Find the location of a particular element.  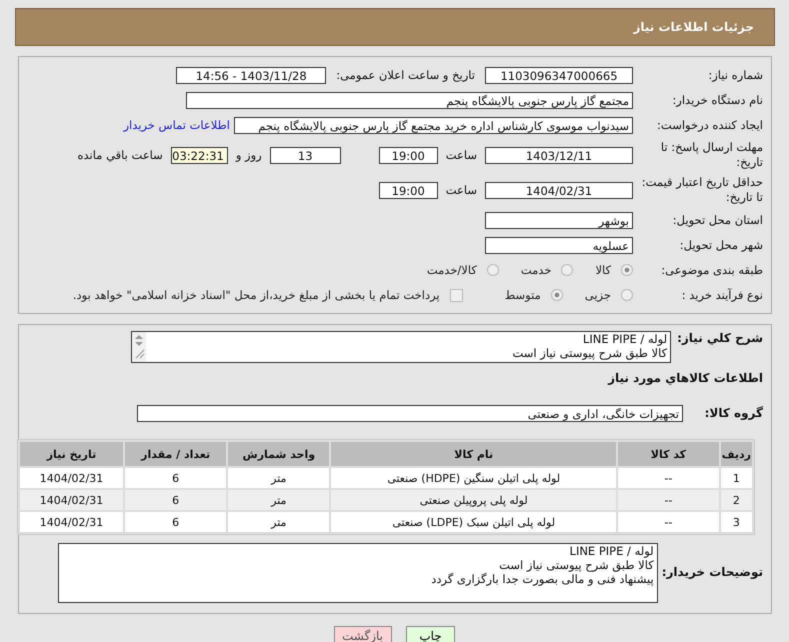

province-field: بوشهر is located at coordinates (559, 220).